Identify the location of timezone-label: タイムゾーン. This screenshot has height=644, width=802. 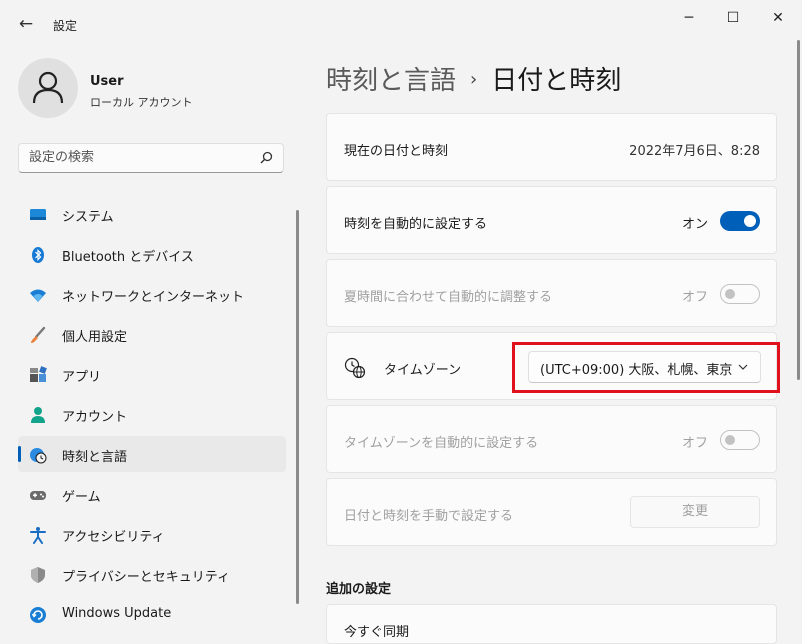
(423, 370).